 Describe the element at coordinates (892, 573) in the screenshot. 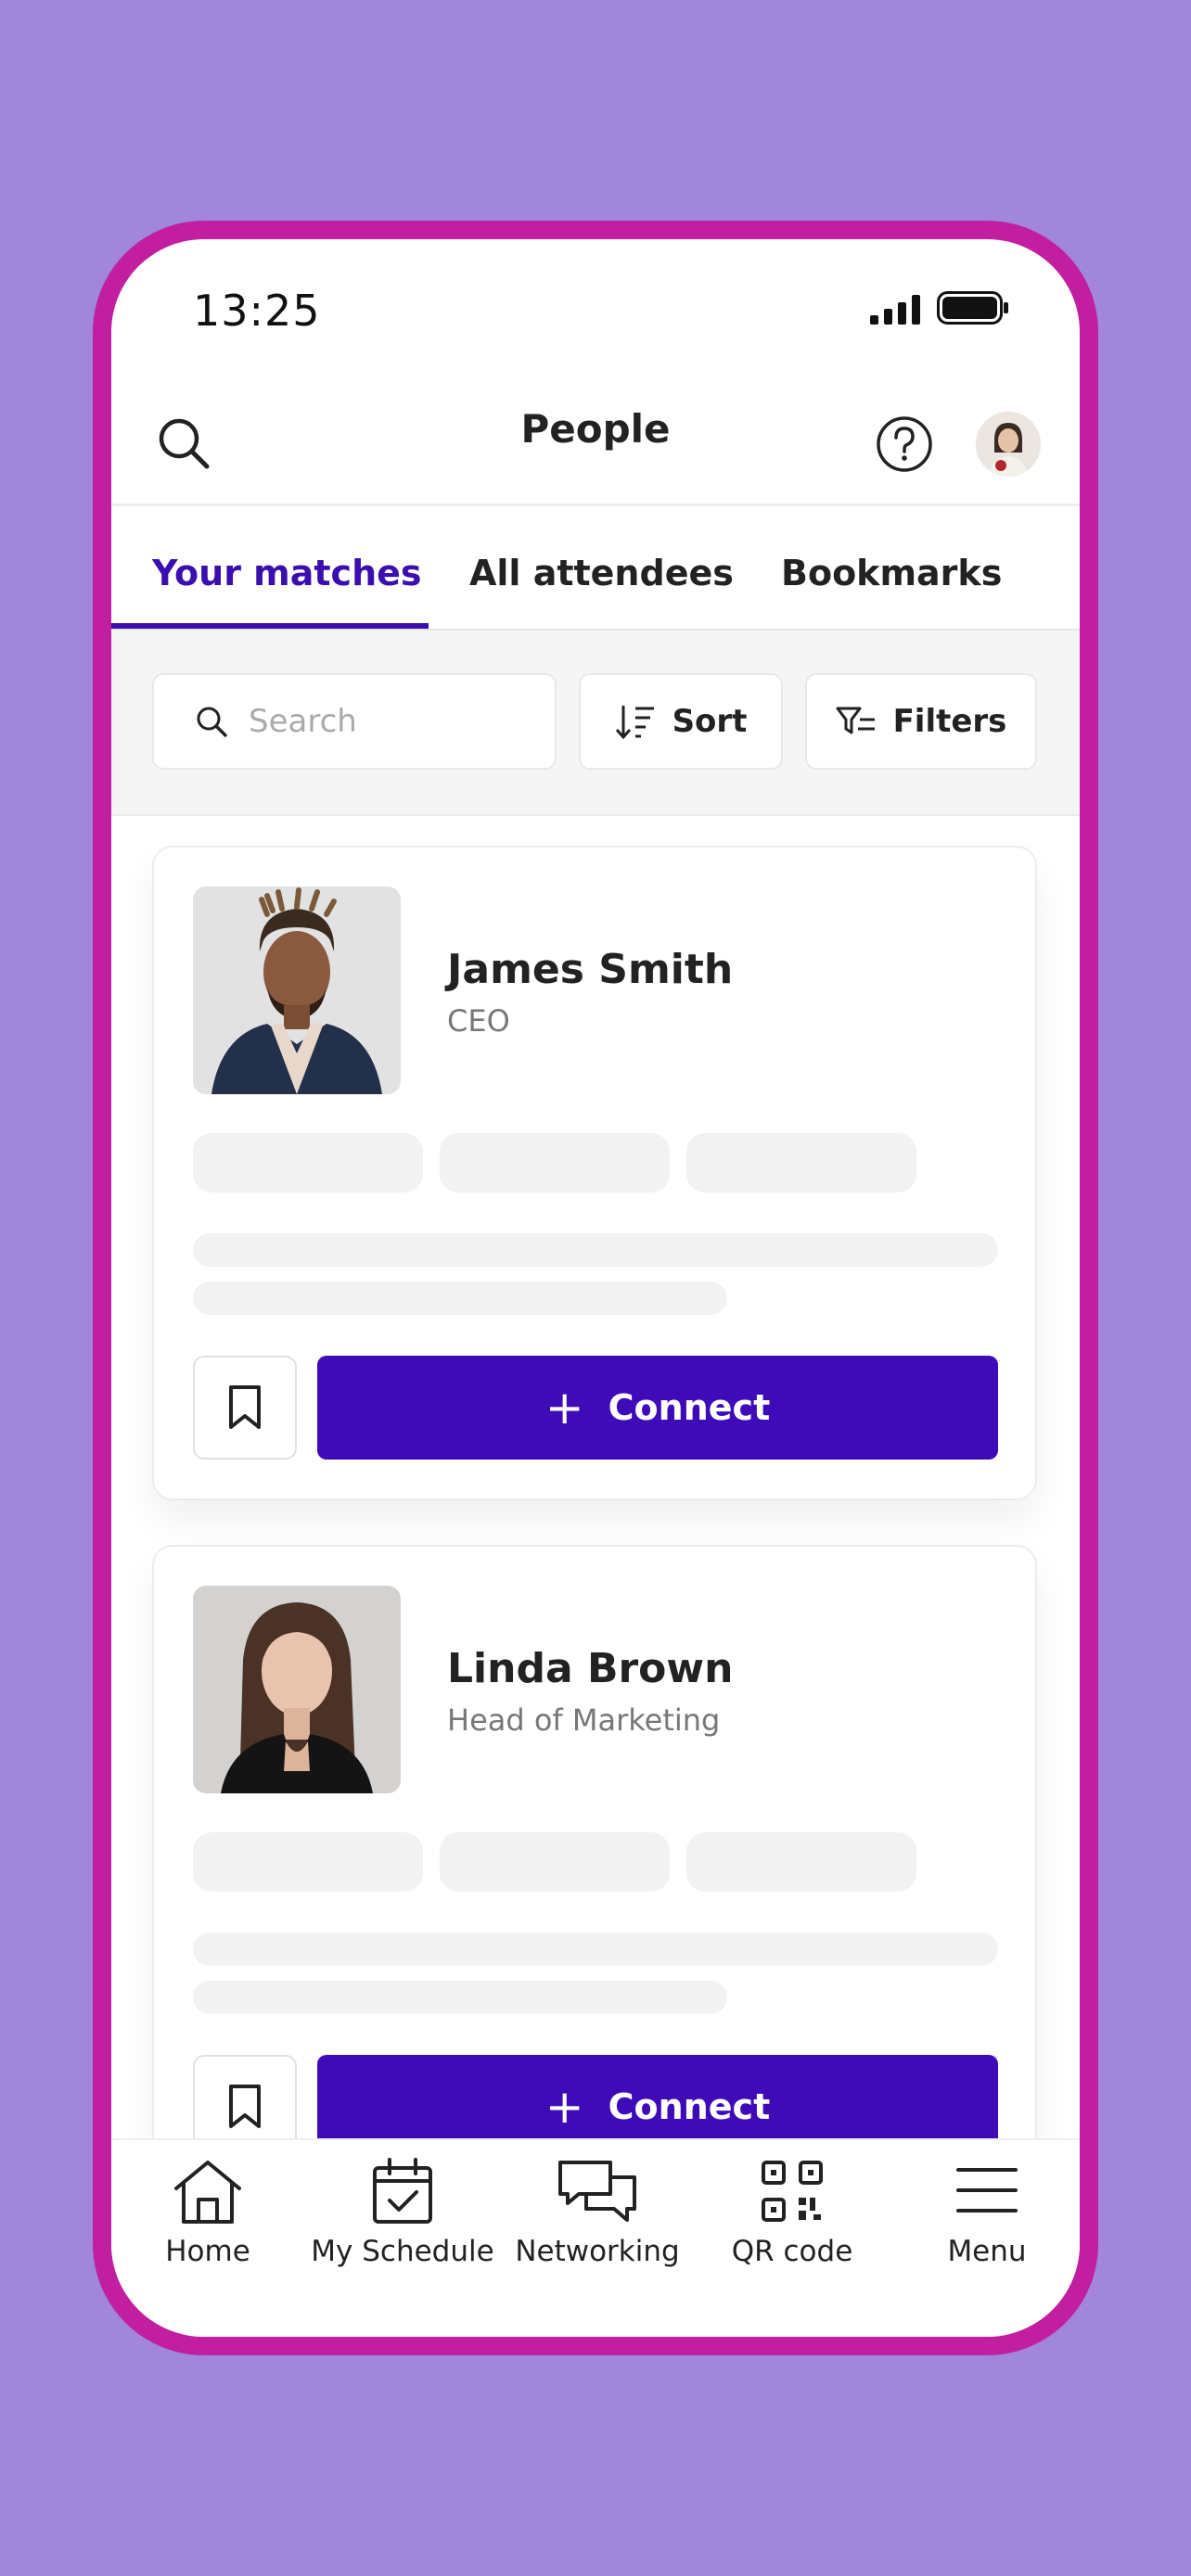

I see `tab-bookmarks: Bookmarks` at that location.